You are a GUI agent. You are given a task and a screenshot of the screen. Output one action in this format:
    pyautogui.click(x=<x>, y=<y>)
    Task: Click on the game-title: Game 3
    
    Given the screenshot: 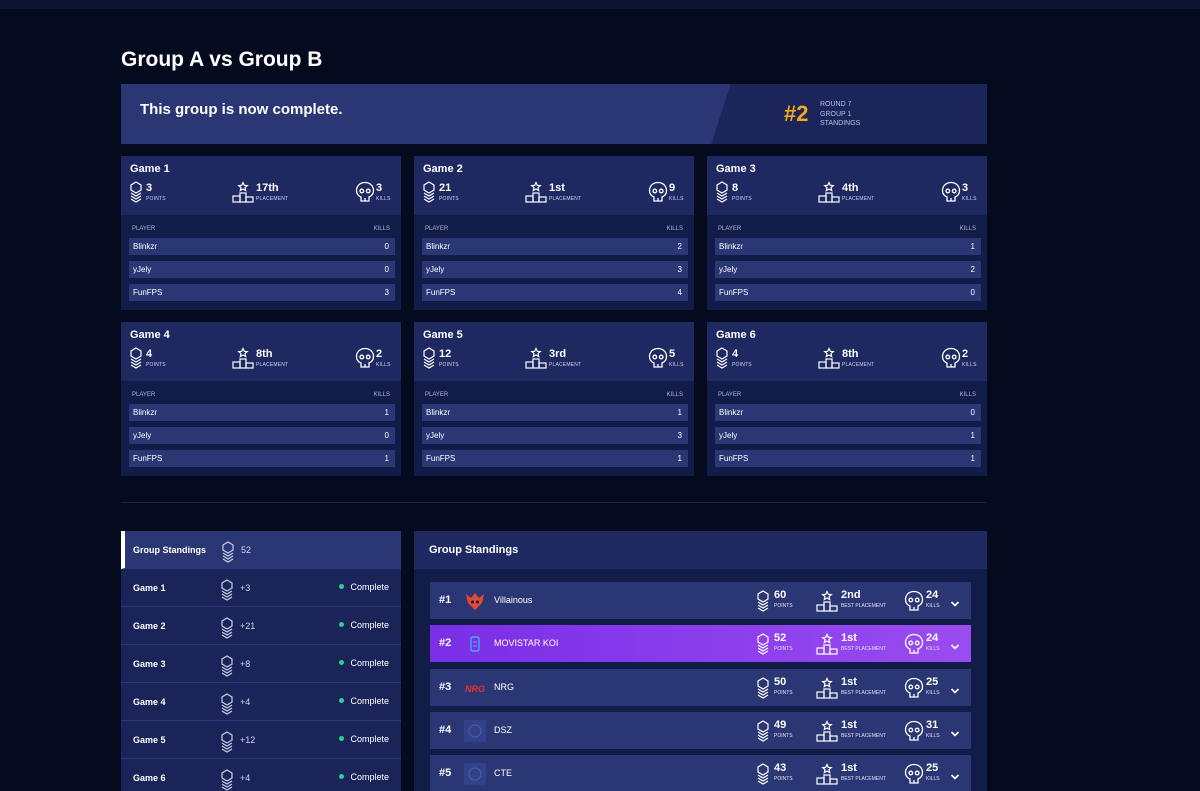 What is the action you would take?
    pyautogui.click(x=736, y=169)
    